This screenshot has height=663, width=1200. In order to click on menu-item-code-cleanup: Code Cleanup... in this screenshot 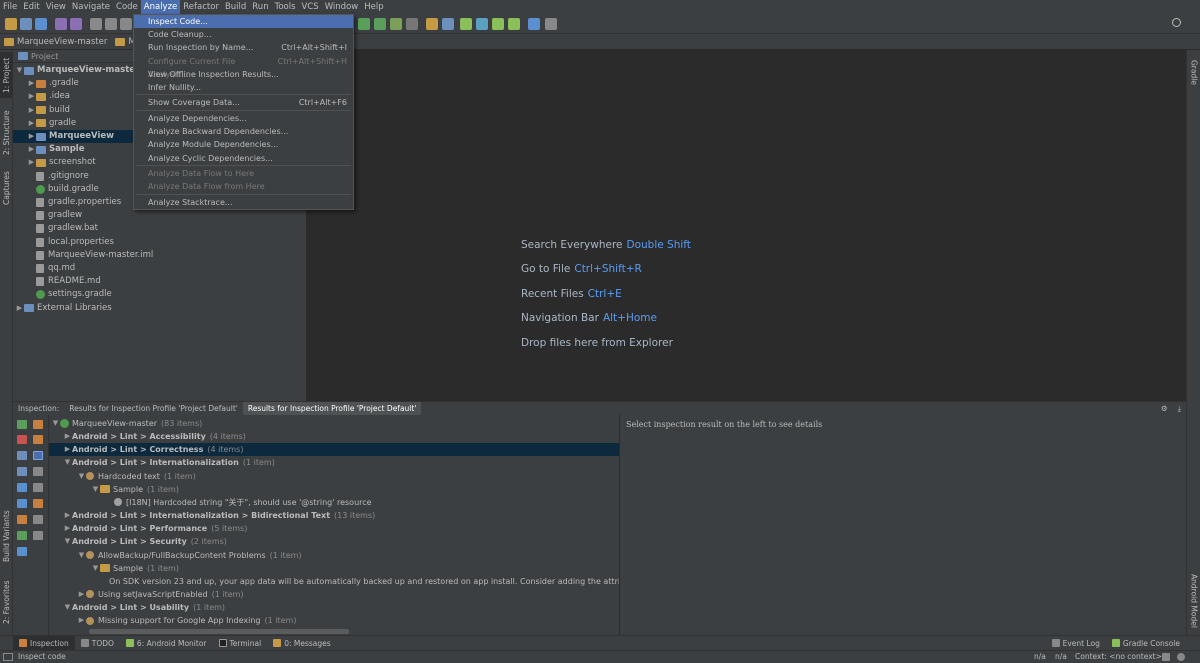, I will do `click(243, 34)`.